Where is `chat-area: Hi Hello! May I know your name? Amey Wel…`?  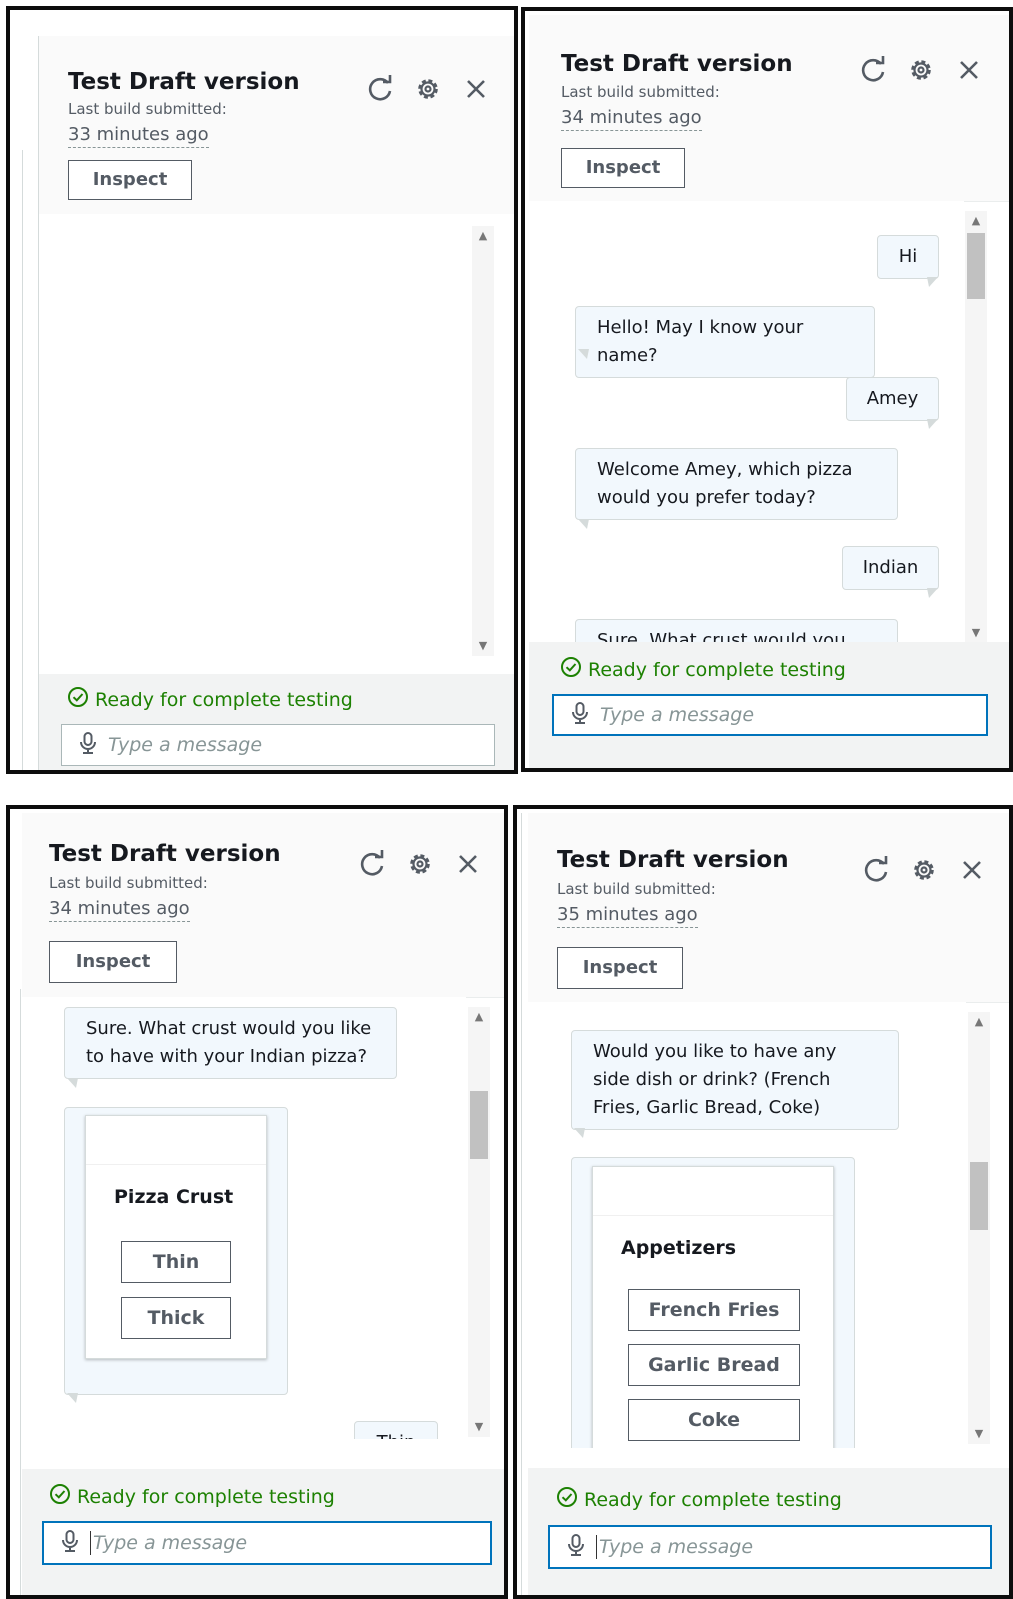
chat-area: Hi Hello! May I know your name? Amey Wel… is located at coordinates (746, 421).